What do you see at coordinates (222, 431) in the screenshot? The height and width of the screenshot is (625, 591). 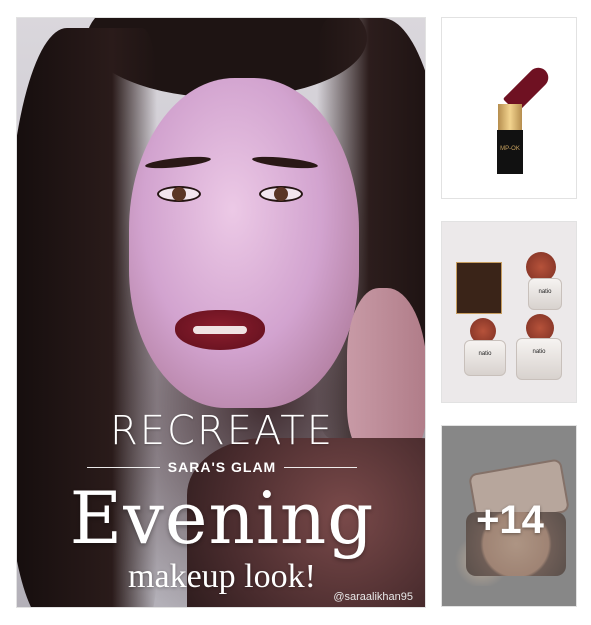 I see `title-recreate: RECREATE` at bounding box center [222, 431].